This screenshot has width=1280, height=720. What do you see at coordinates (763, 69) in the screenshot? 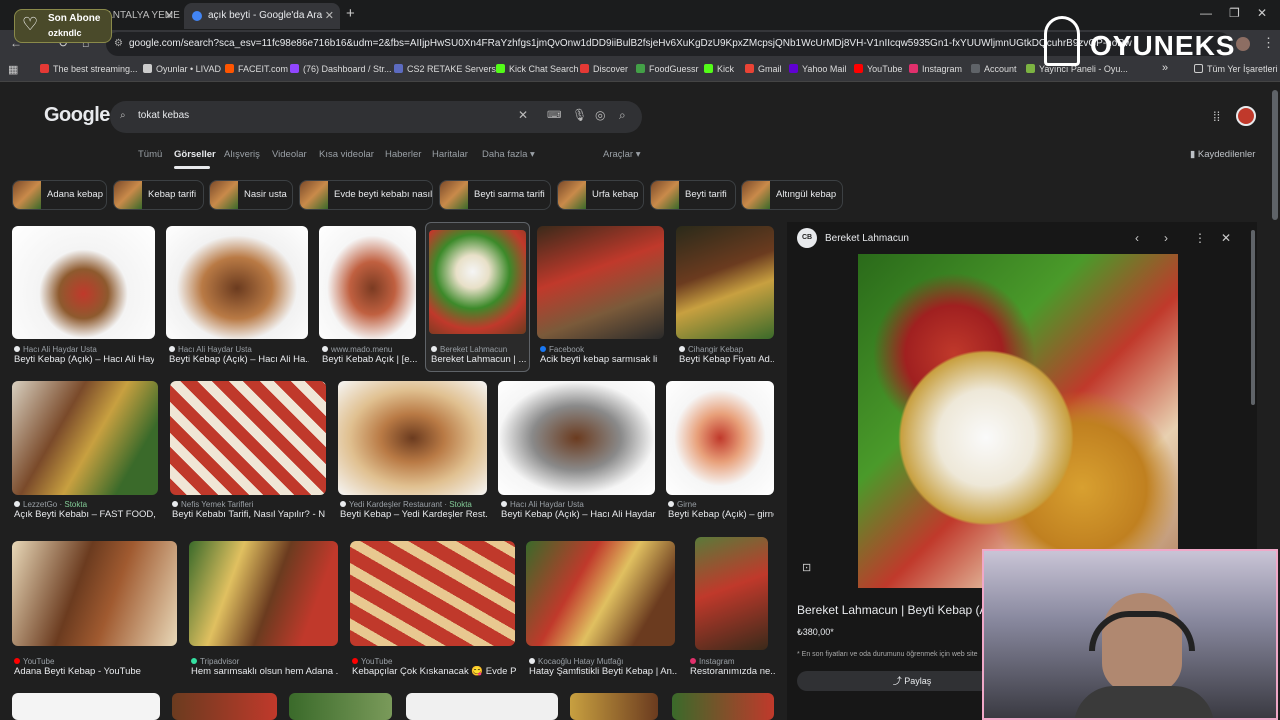
I see `bookmark-item: Gmail` at bounding box center [763, 69].